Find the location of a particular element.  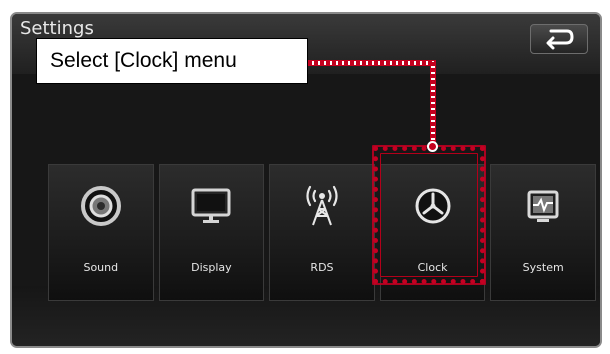

callout-leader-vertical is located at coordinates (433, 103).